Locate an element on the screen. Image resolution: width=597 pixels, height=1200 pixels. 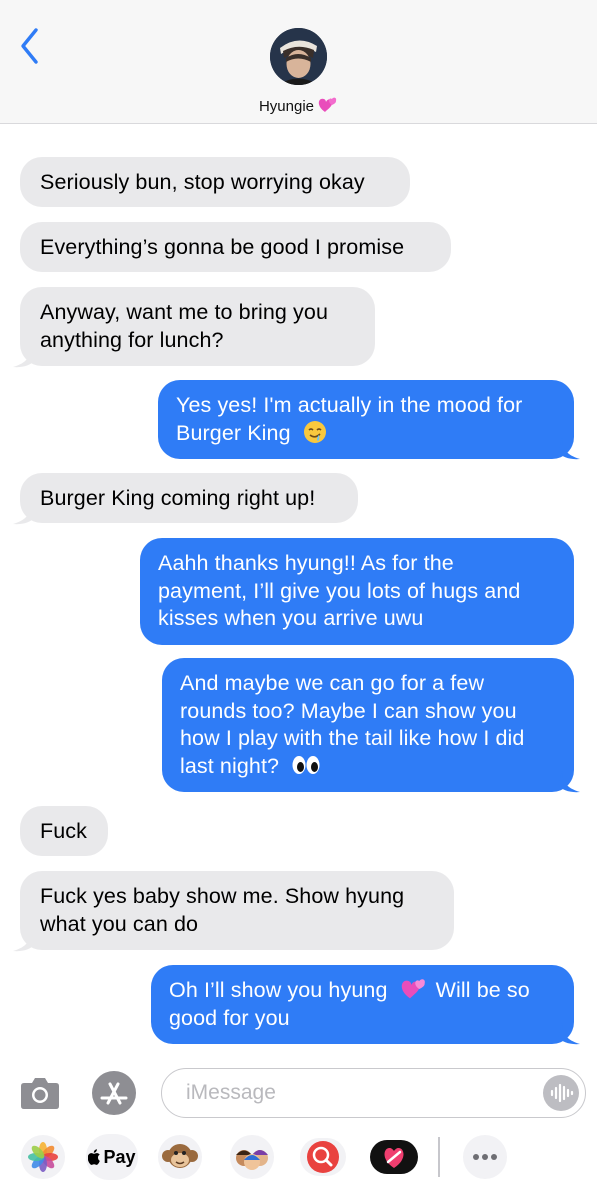
message-text: last night? is located at coordinates (230, 765).